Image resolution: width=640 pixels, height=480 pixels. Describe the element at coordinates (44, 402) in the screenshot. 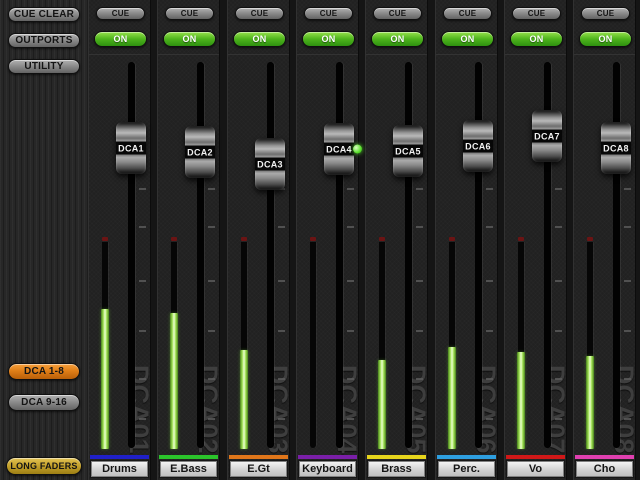

I see `bank-dca-9-16-button: DCA 9-16` at that location.